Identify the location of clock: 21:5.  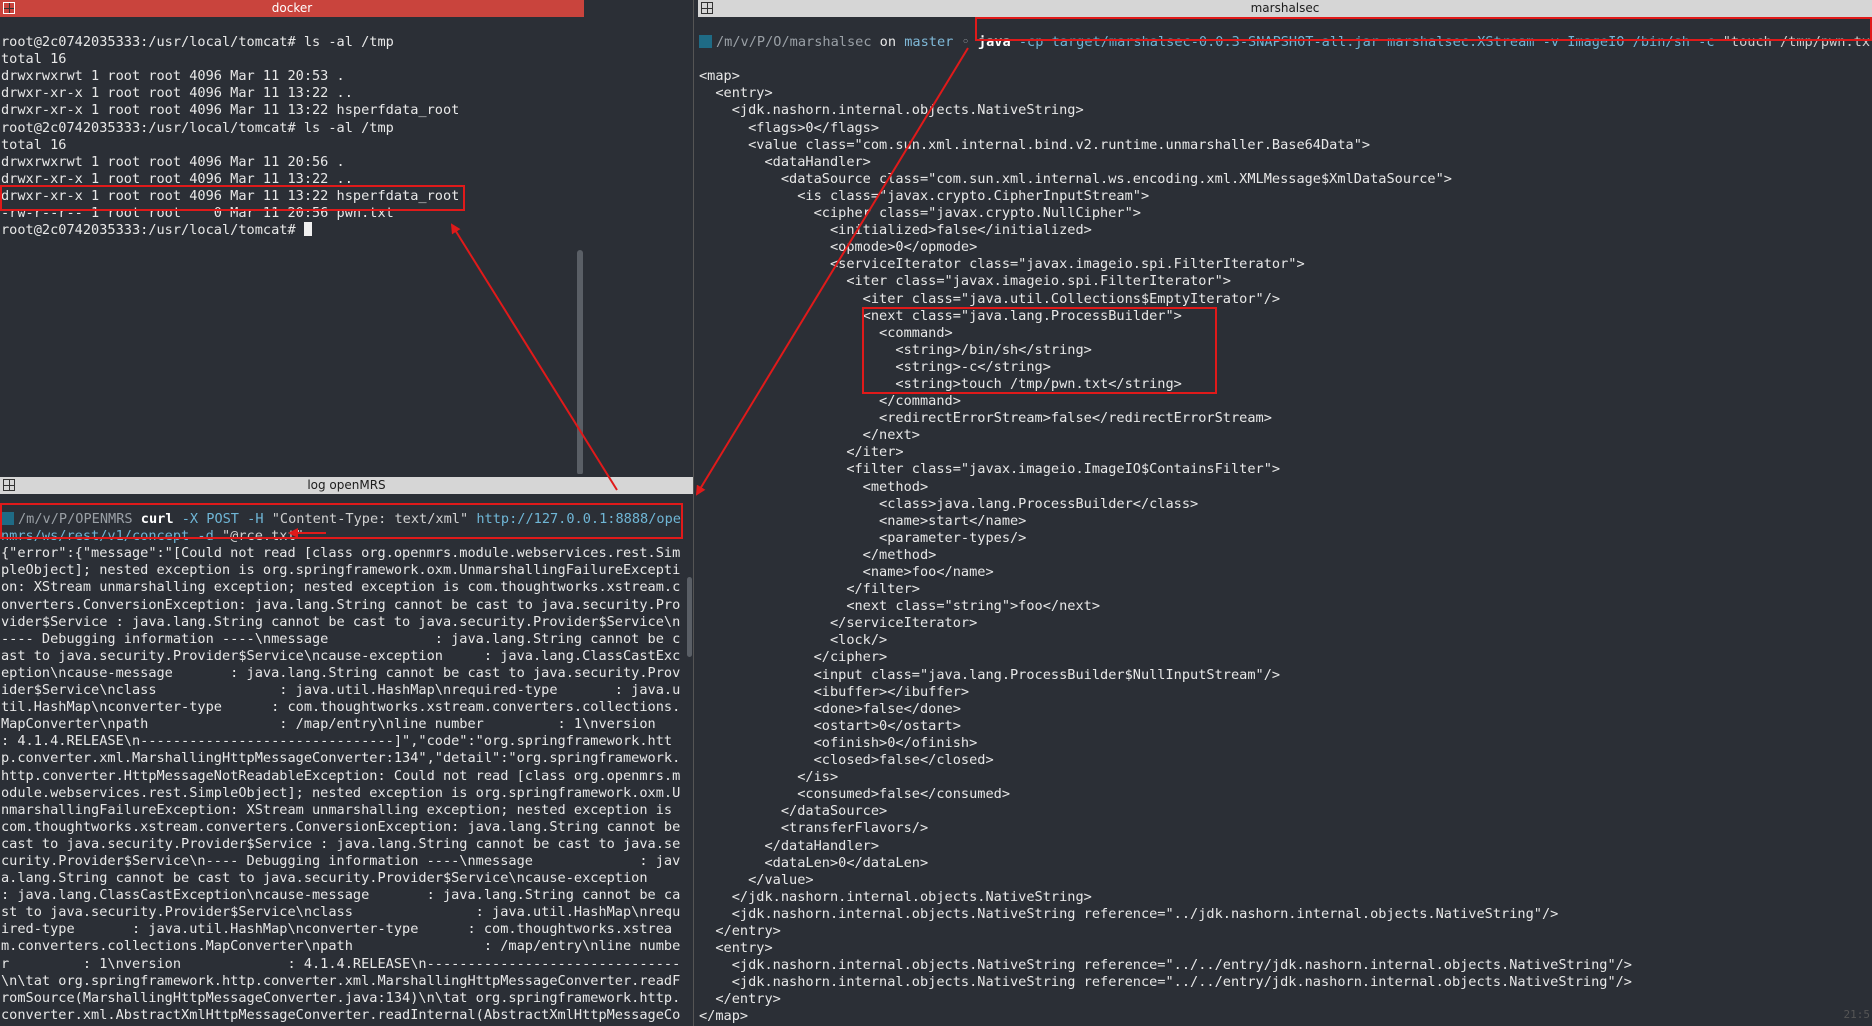
(1857, 1014).